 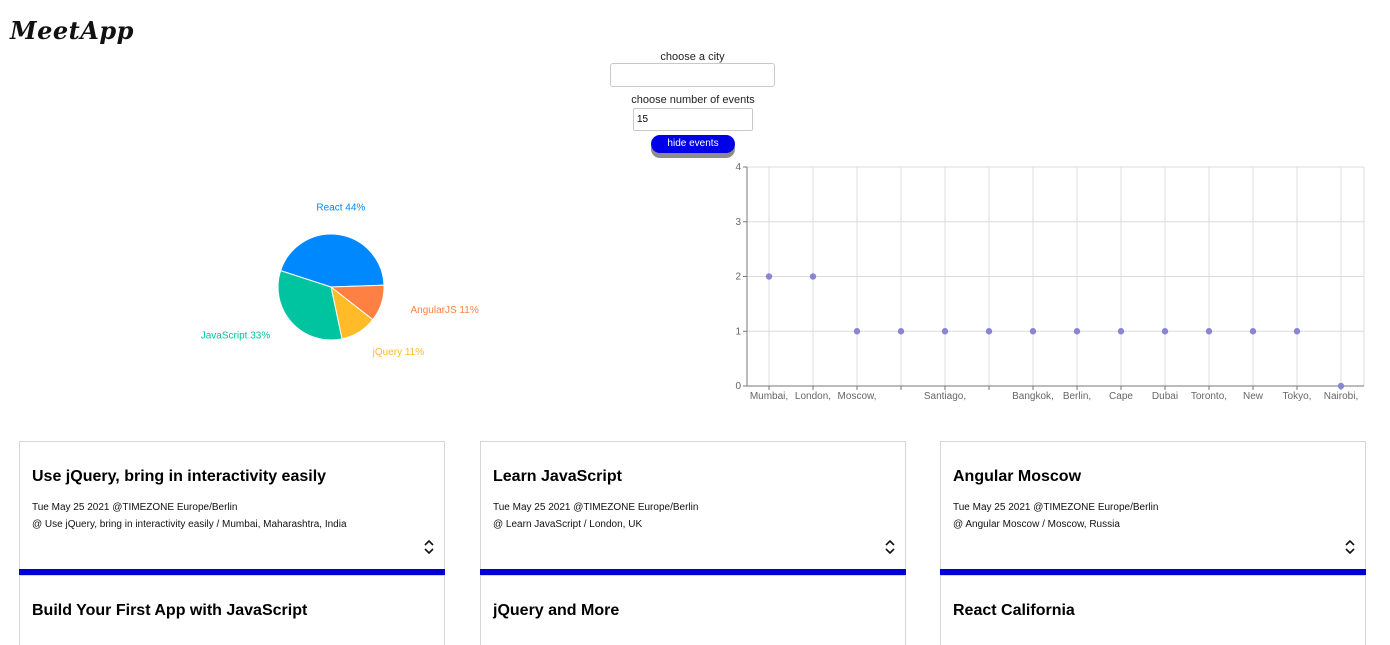 What do you see at coordinates (398, 352) in the screenshot?
I see `pie-label-jquery: jQuery 11%` at bounding box center [398, 352].